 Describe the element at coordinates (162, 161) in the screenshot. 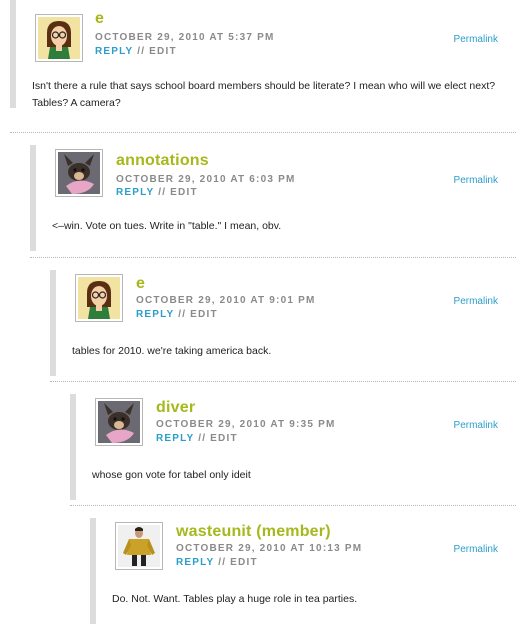

I see `comment-author: annotations` at that location.